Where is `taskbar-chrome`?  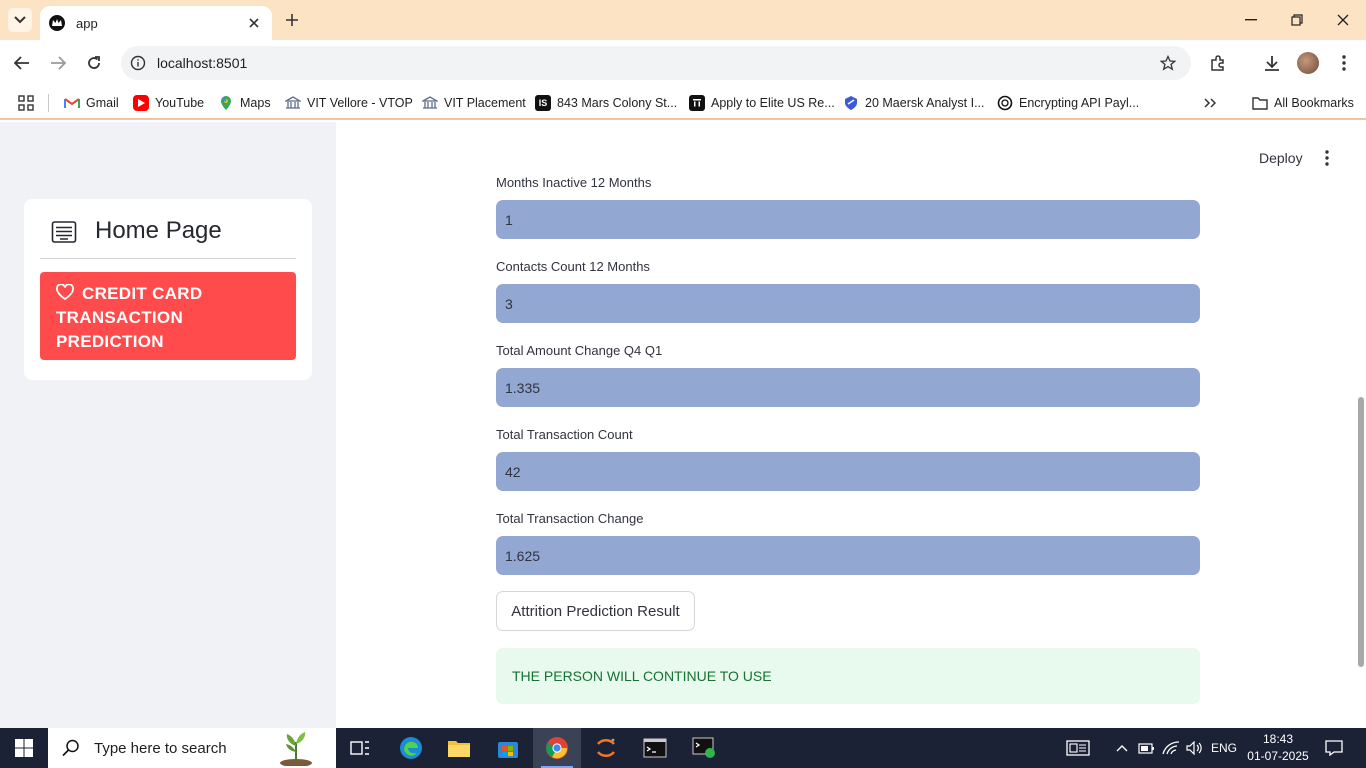
taskbar-chrome is located at coordinates (557, 748).